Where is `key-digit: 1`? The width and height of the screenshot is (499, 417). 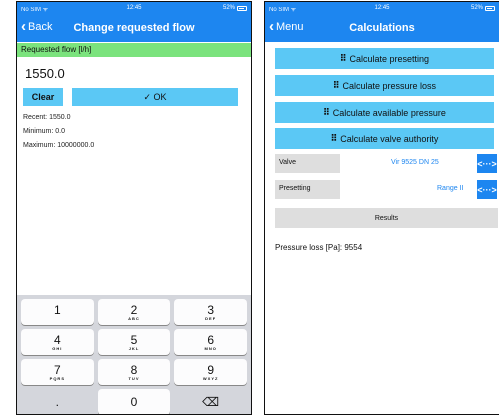 key-digit: 1 is located at coordinates (57, 309).